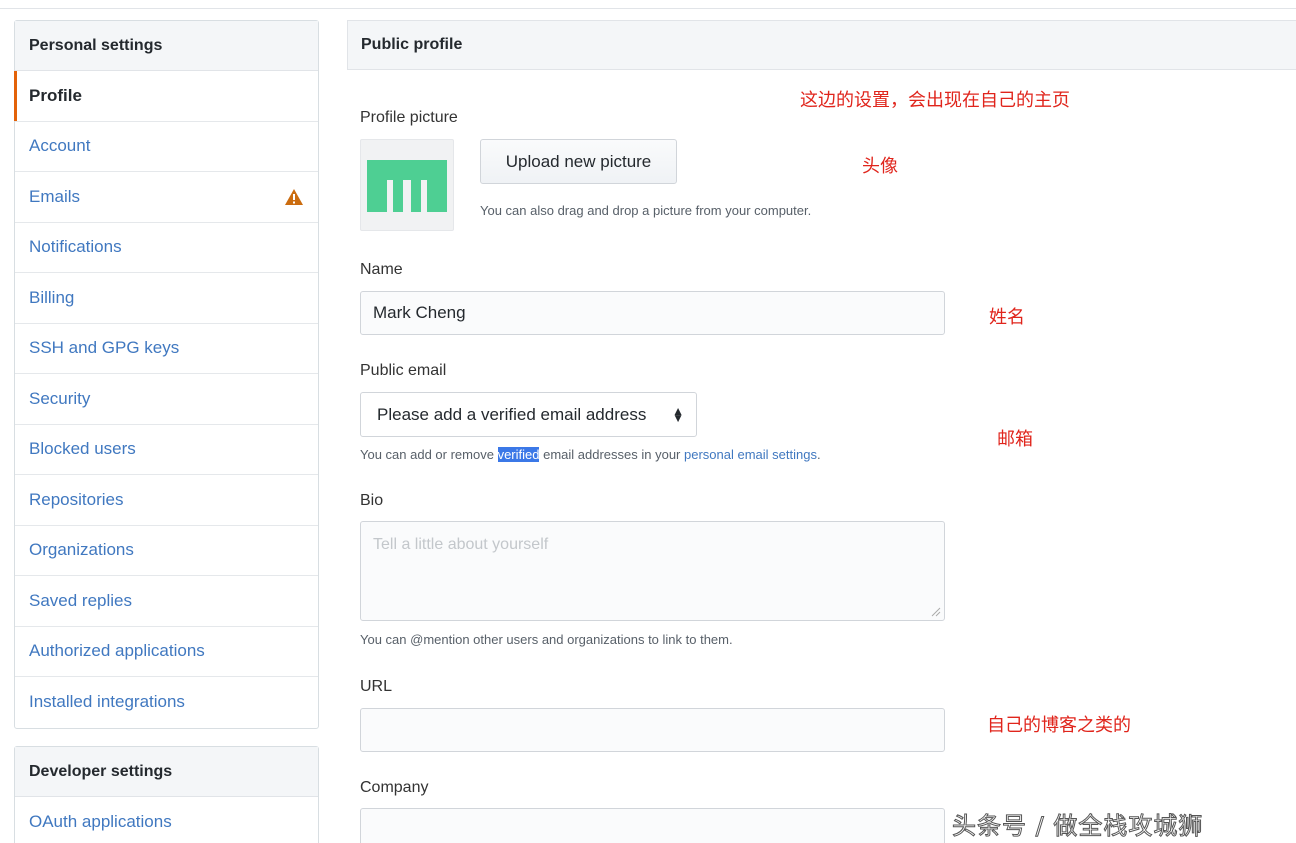 This screenshot has height=843, width=1296. What do you see at coordinates (1077, 826) in the screenshot?
I see `watermark: 头条号 / 做全栈攻城狮` at bounding box center [1077, 826].